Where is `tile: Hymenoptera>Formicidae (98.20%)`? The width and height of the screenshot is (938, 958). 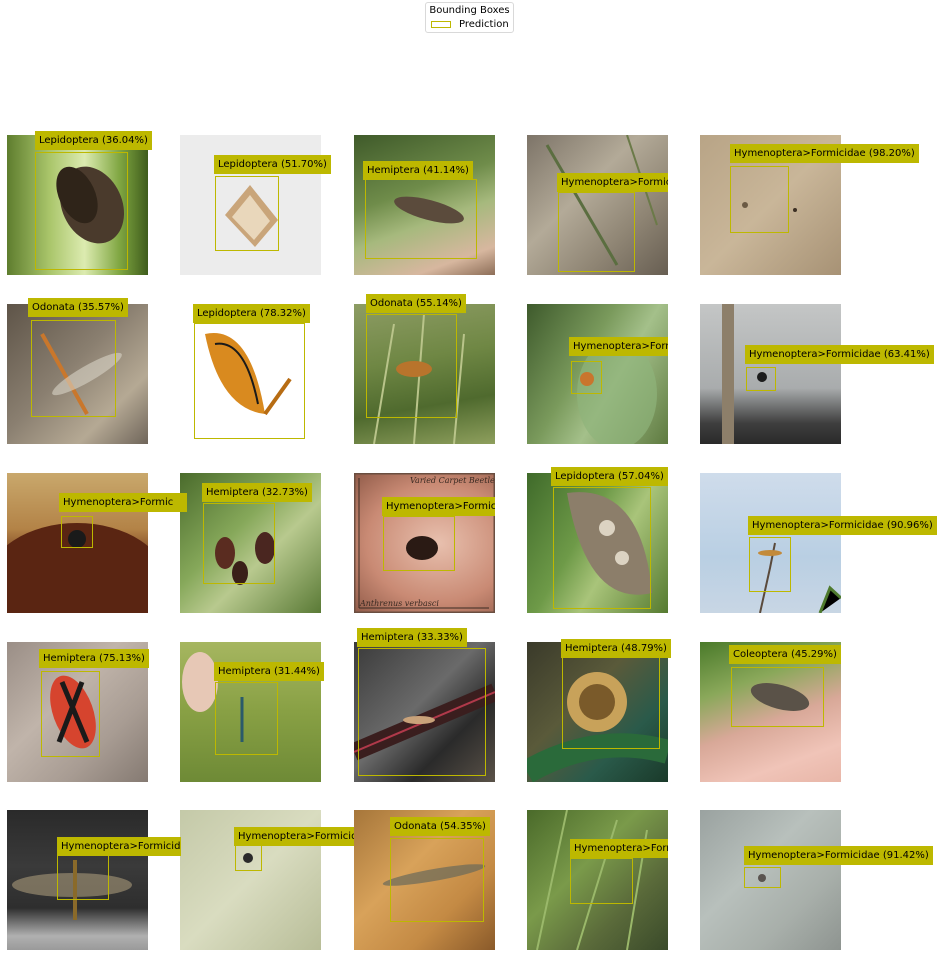 tile: Hymenoptera>Formicidae (98.20%) is located at coordinates (809, 205).